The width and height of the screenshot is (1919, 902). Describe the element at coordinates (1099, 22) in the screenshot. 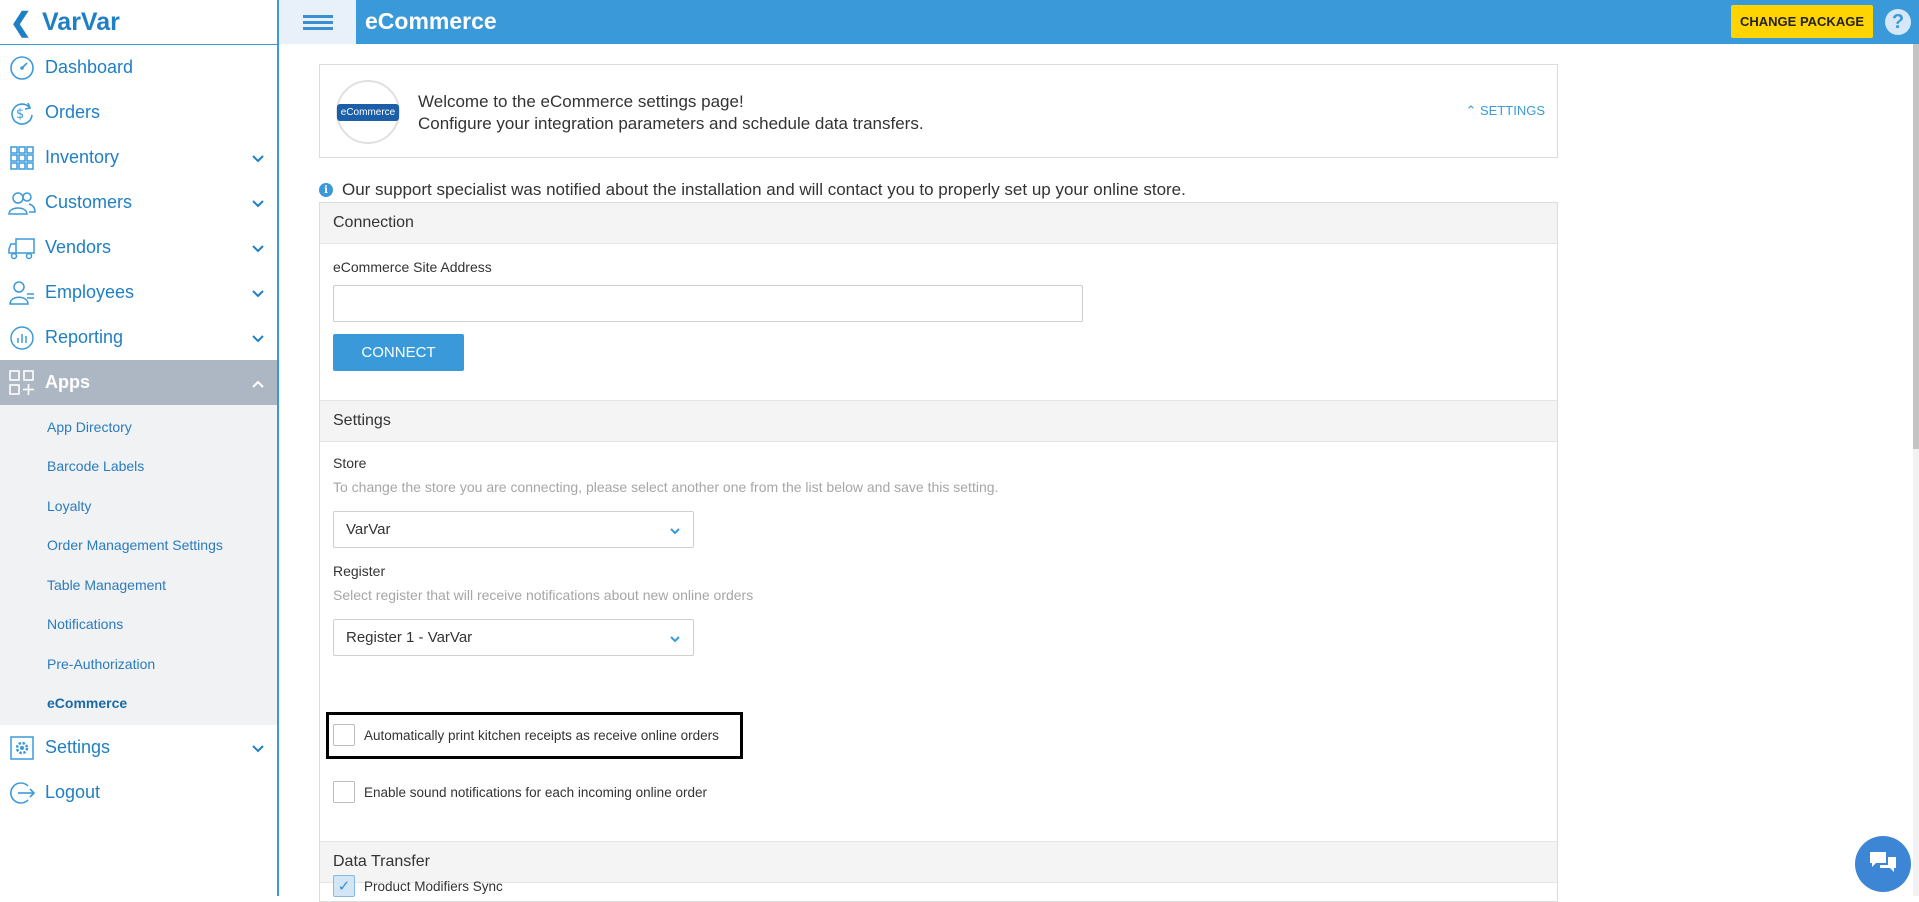

I see `top-bar: eCommerce CHANGE PACKAGE ?` at that location.